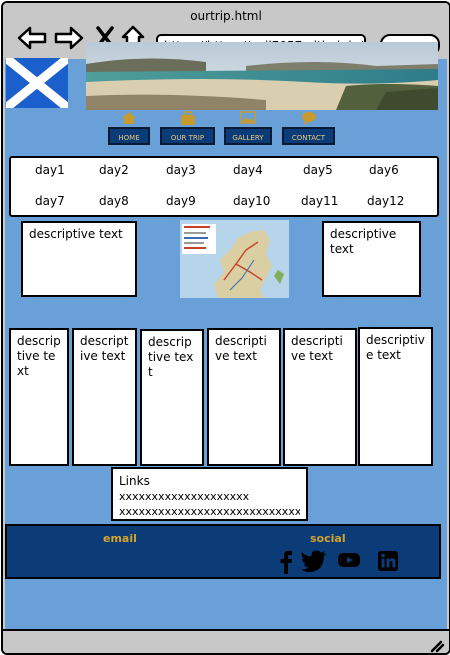  Describe the element at coordinates (308, 118) in the screenshot. I see `chat-icon` at that location.